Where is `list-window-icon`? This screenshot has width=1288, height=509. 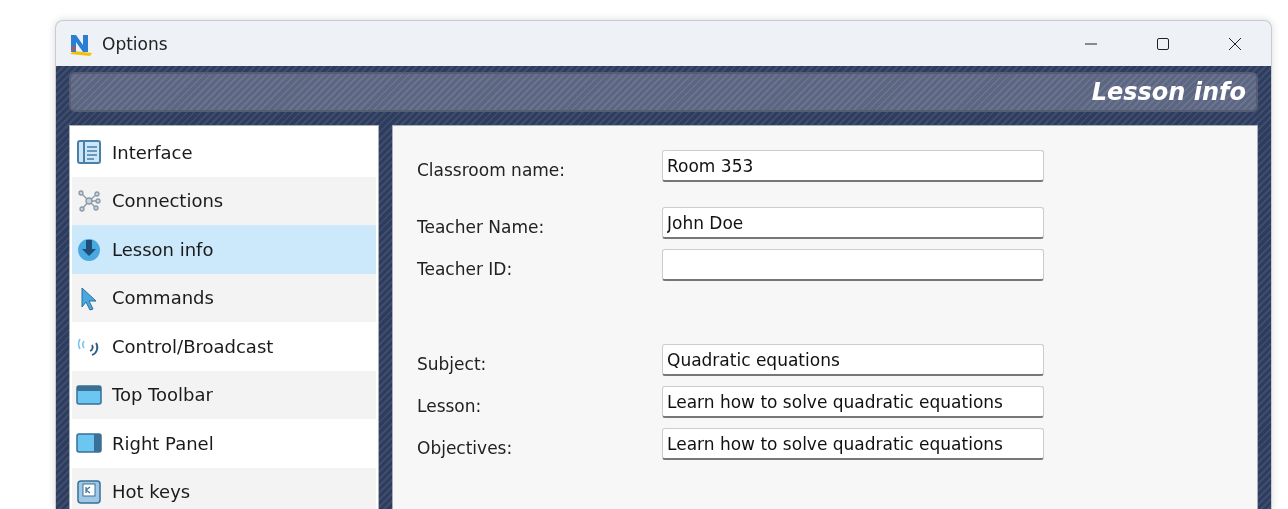
list-window-icon is located at coordinates (89, 152).